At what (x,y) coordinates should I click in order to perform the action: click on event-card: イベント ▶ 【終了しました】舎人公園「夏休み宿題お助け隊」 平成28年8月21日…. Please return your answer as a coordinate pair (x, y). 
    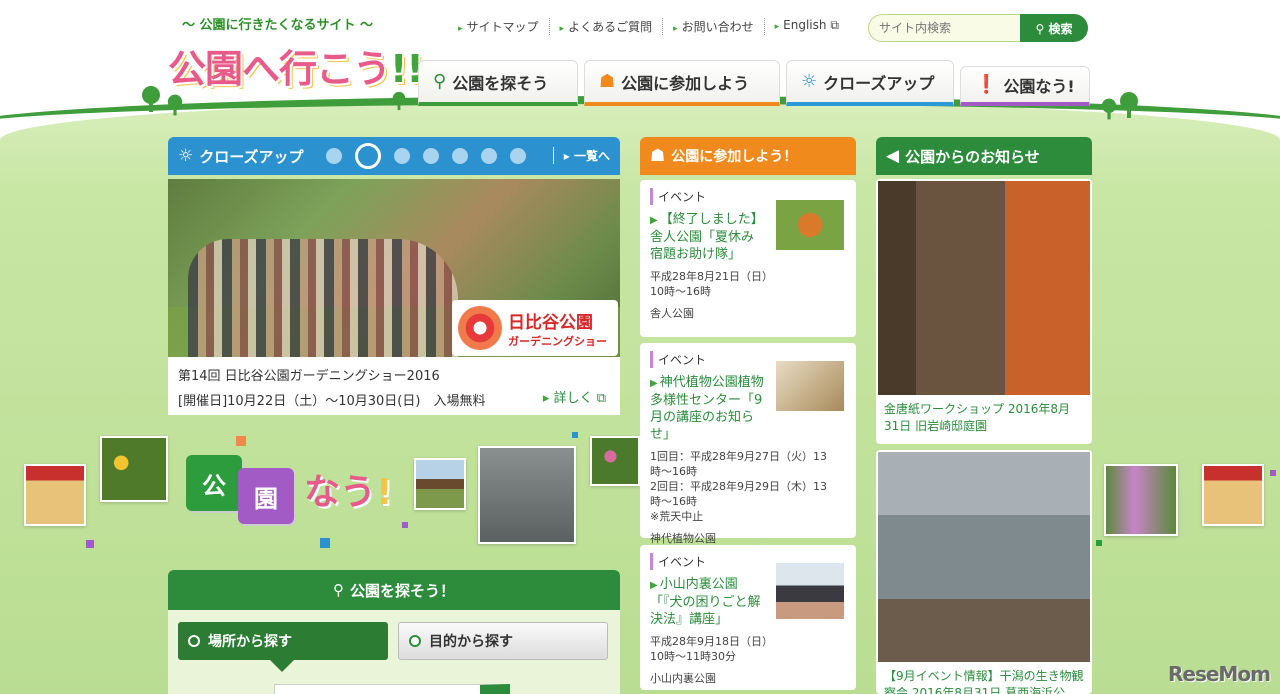
    Looking at the image, I should click on (748, 258).